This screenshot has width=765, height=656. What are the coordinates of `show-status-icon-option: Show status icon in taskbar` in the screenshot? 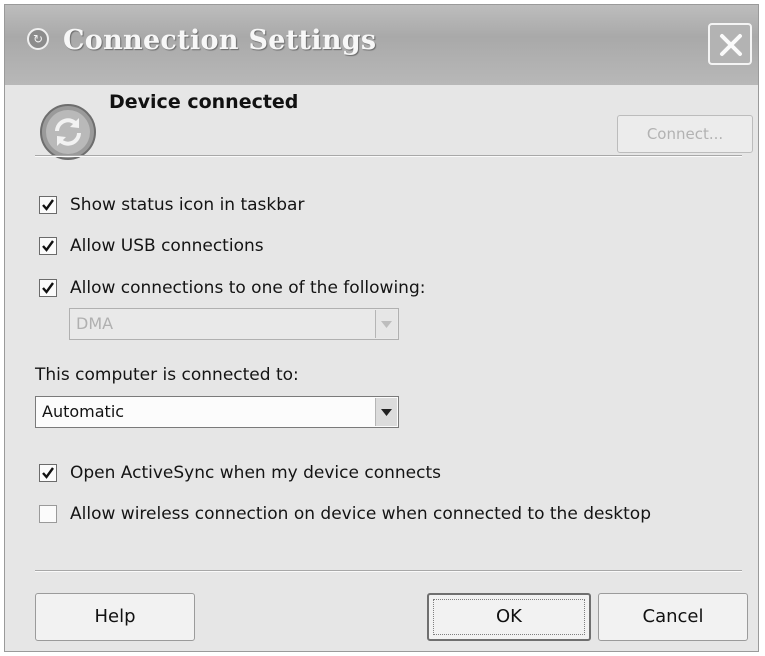 It's located at (171, 205).